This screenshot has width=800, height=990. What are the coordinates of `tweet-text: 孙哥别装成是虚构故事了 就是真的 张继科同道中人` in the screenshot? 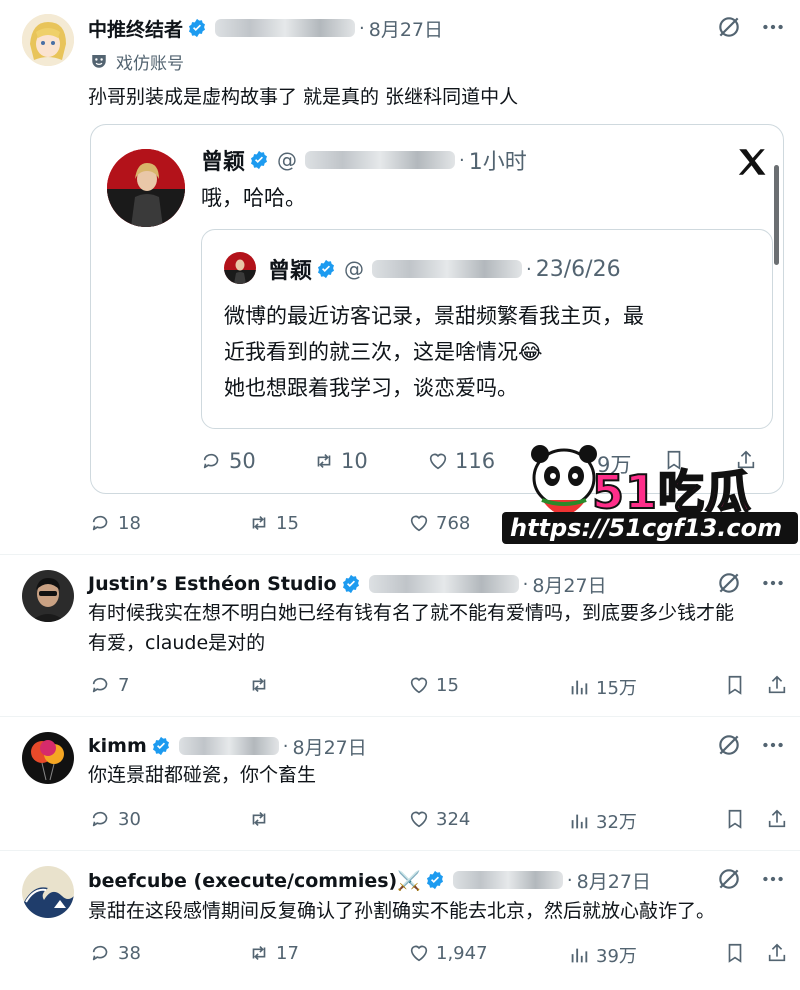 It's located at (303, 97).